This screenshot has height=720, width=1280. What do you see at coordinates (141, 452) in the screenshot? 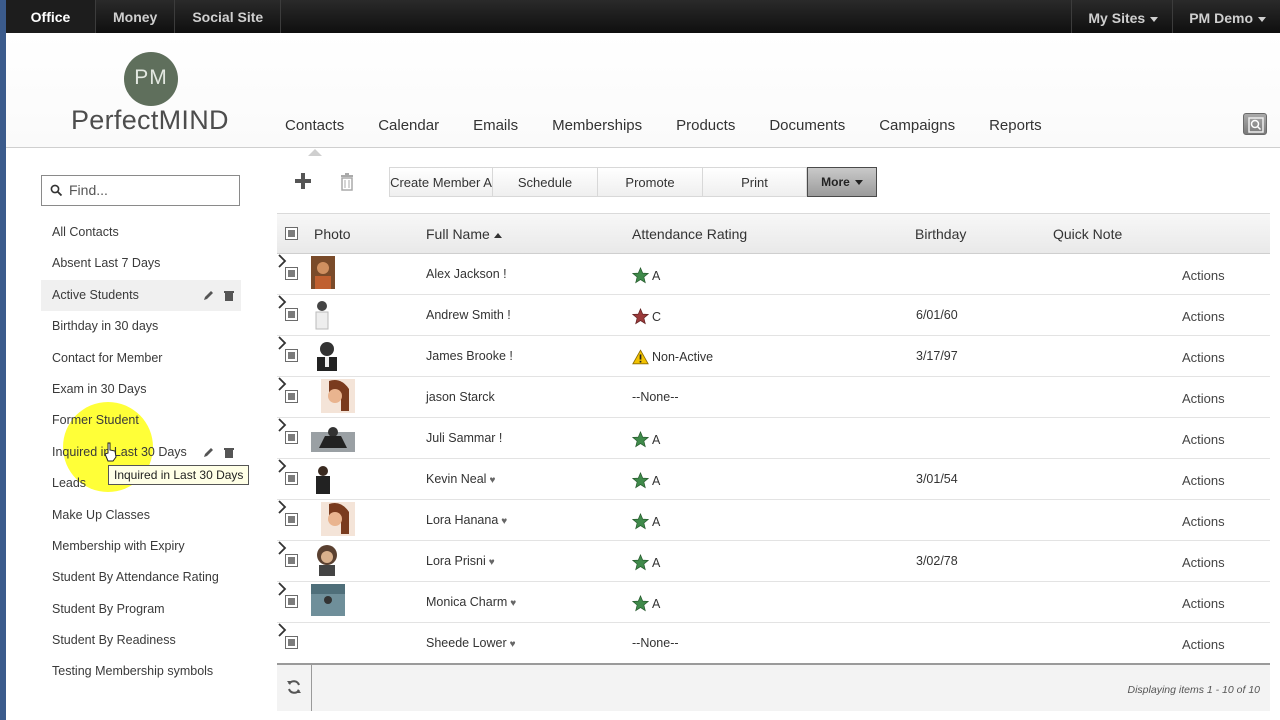
I see `sidebar-item-inquired-last-30-days: Inquired in Last 30 Days` at bounding box center [141, 452].